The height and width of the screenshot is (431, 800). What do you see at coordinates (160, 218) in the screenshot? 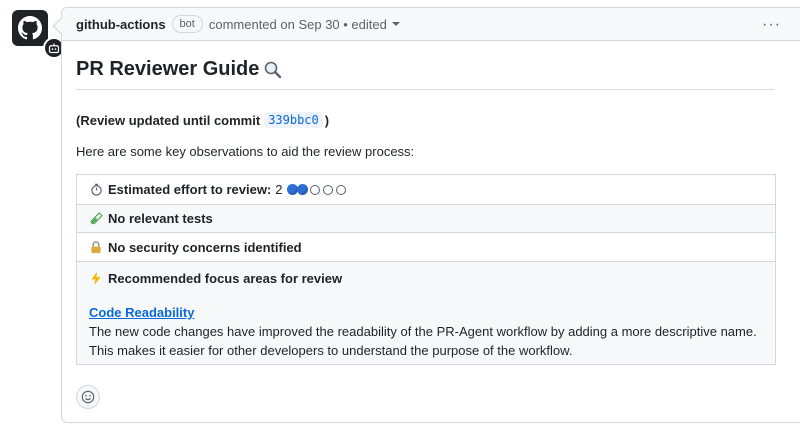
I see `tests-label: No relevant tests` at bounding box center [160, 218].